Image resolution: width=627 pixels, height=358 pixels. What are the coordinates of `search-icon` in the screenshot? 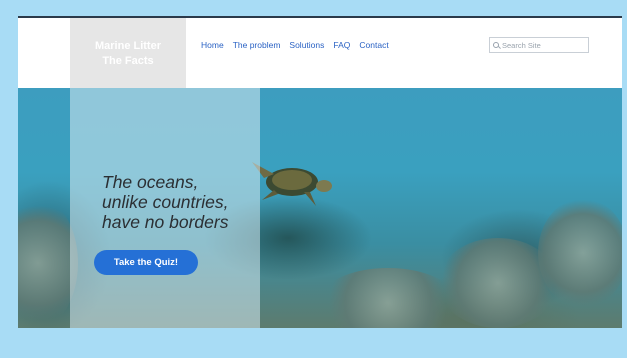 It's located at (496, 45).